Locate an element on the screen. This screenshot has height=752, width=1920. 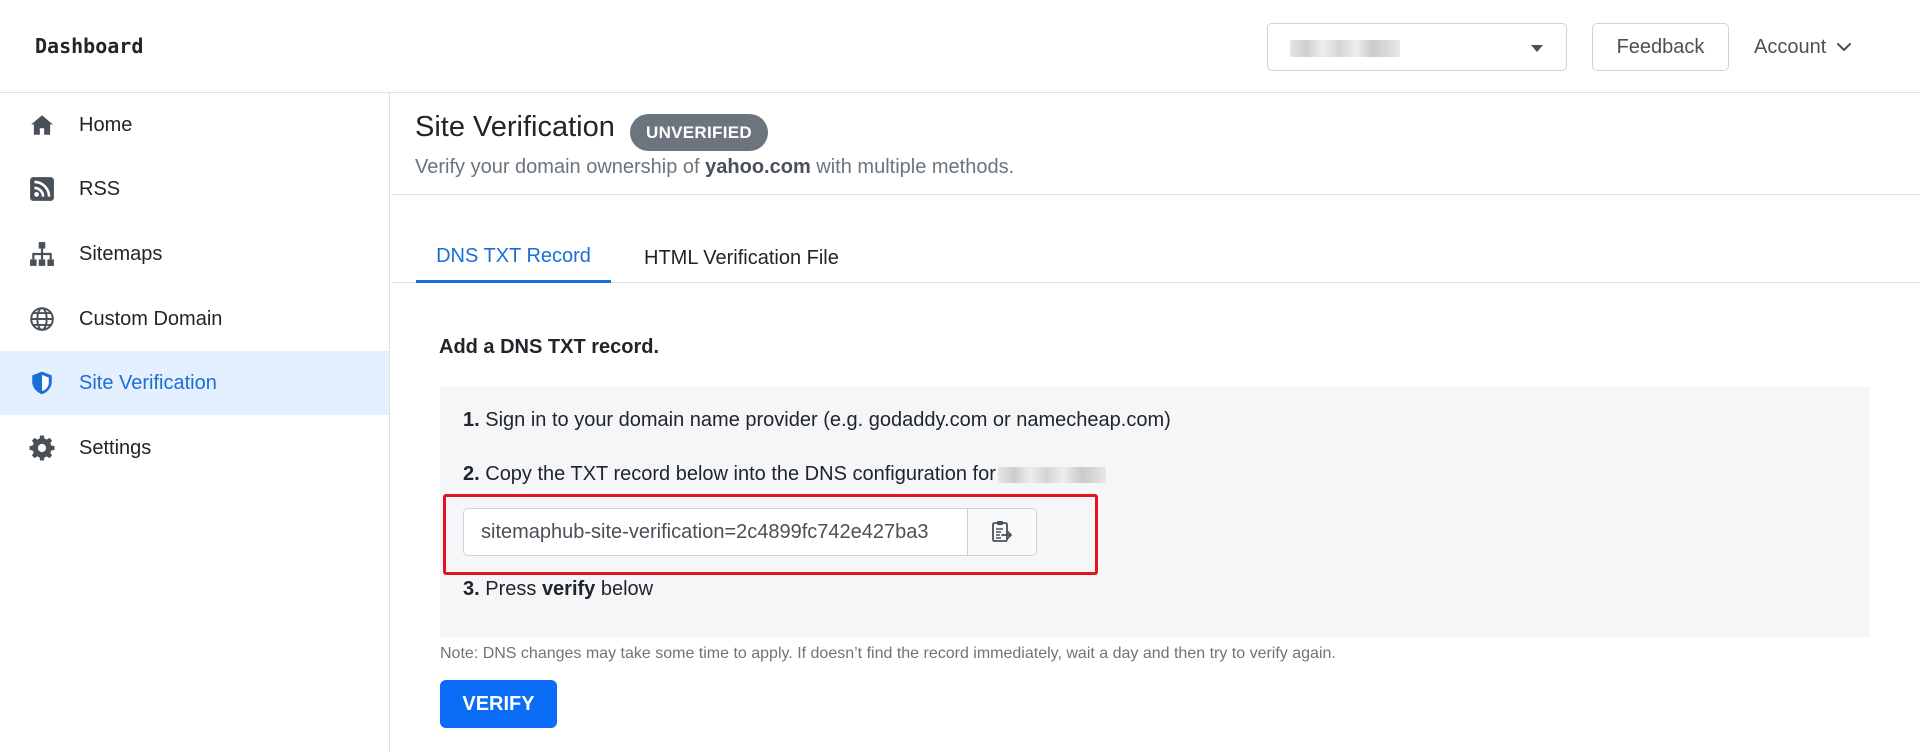
sidebar-item-settings: Settings is located at coordinates (194, 448).